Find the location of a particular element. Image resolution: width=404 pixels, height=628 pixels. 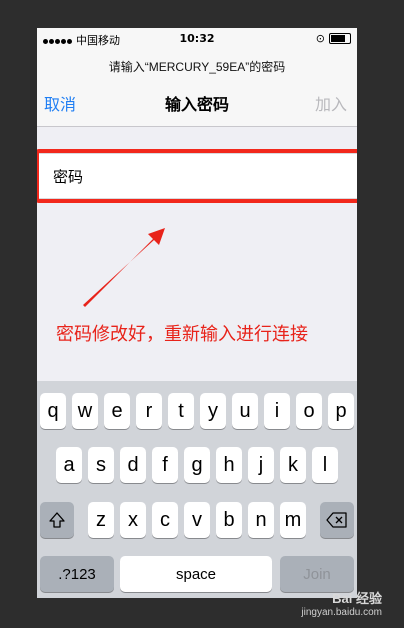

key-r: r is located at coordinates (149, 411).